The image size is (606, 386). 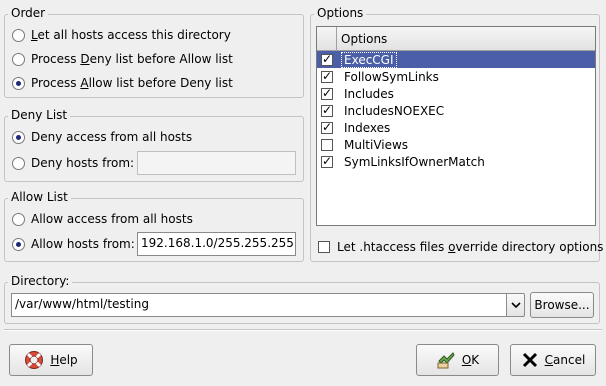 I want to click on cancel-button: Cancel, so click(x=553, y=360).